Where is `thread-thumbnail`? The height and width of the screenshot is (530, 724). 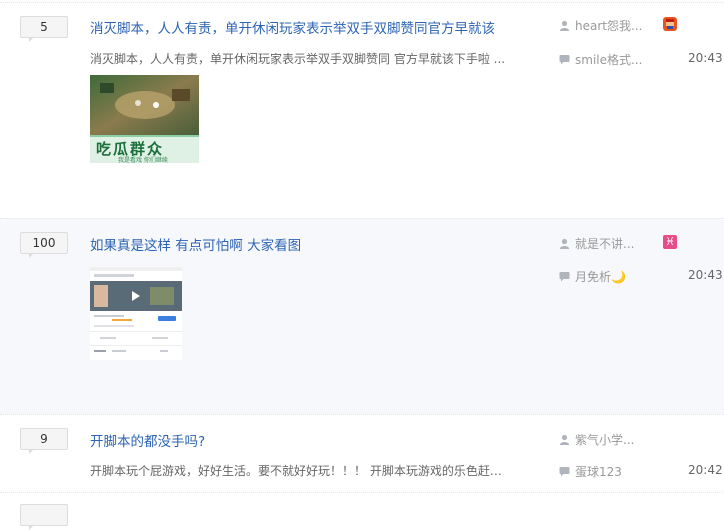
thread-thumbnail is located at coordinates (136, 313).